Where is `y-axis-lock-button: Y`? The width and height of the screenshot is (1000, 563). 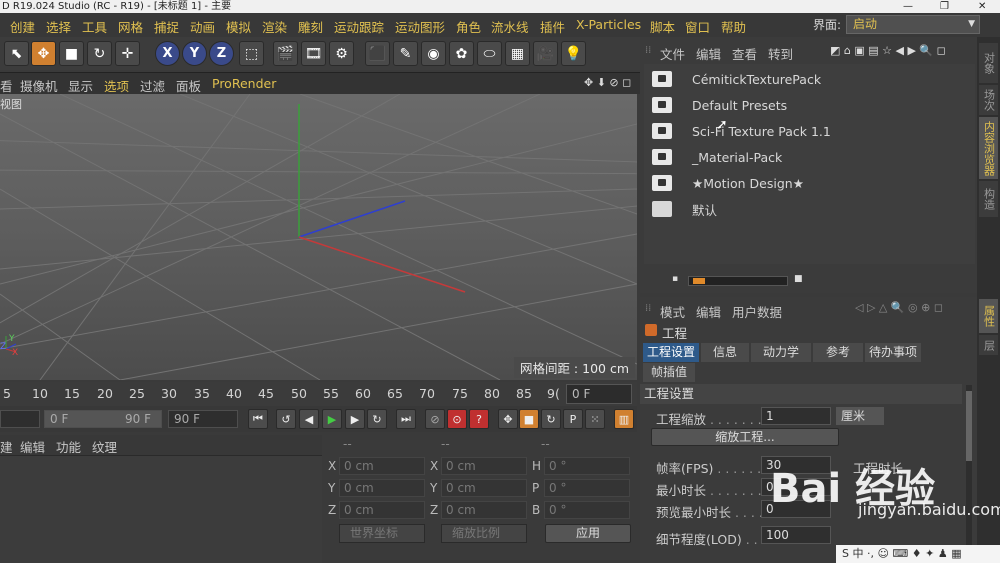 y-axis-lock-button: Y is located at coordinates (194, 53).